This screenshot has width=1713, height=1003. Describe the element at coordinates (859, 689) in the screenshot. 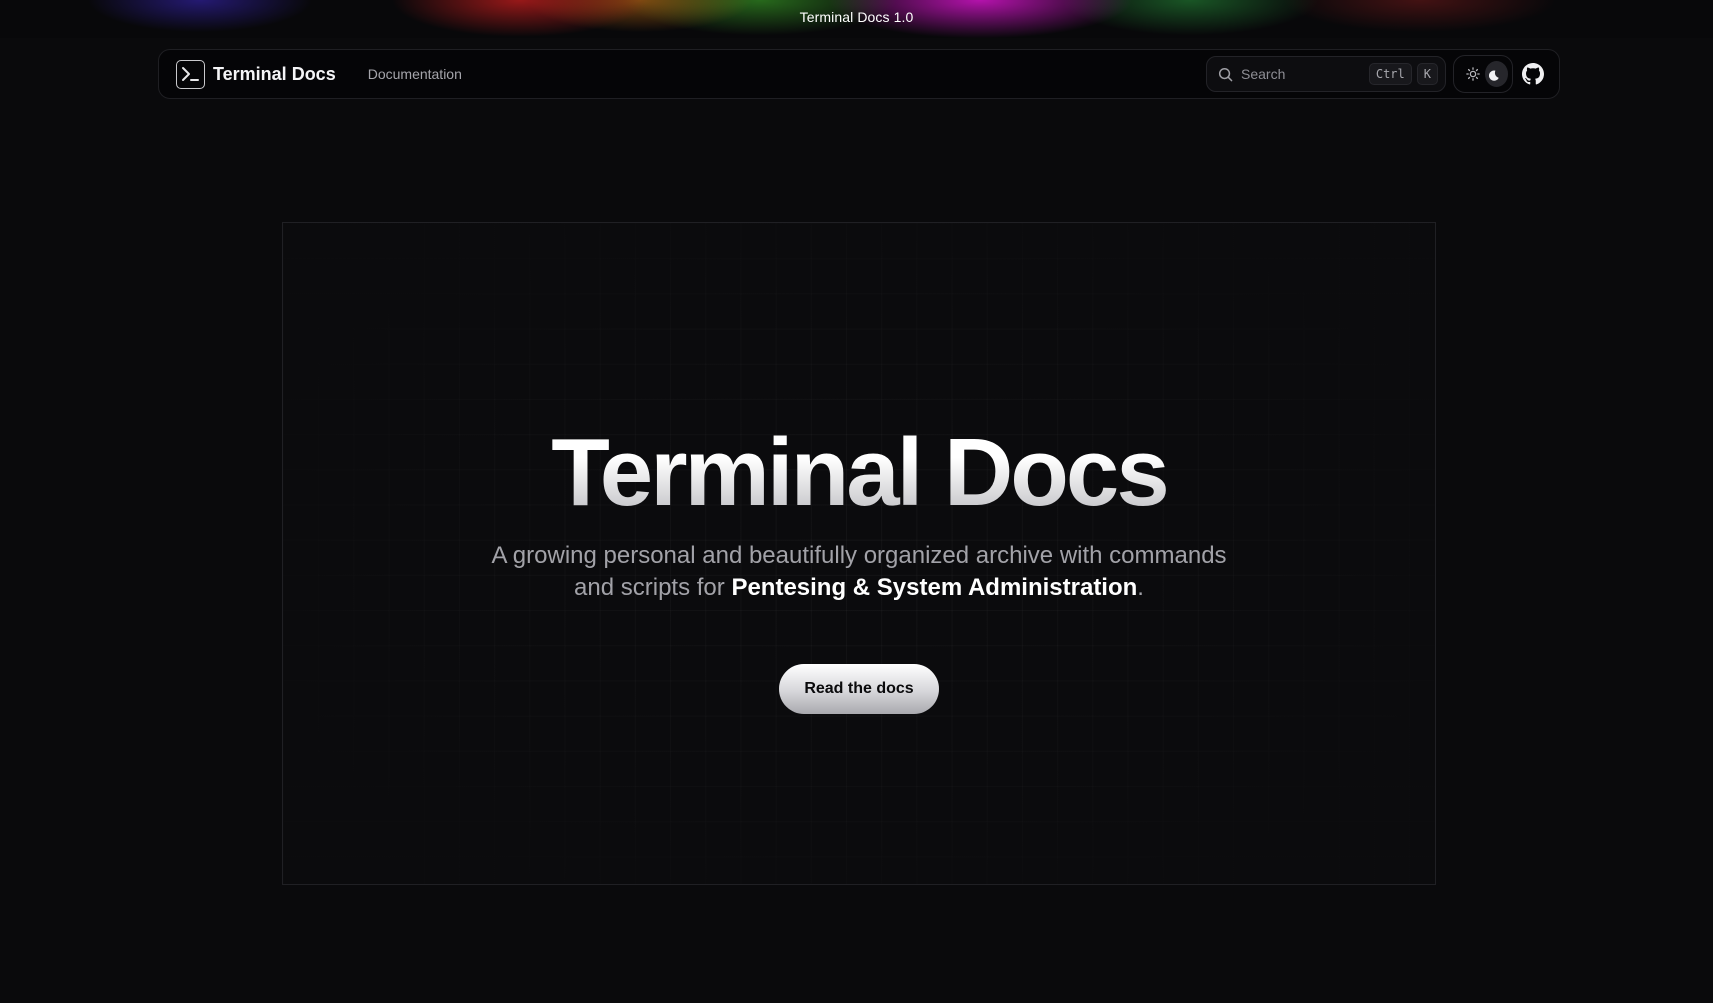

I see `read-docs-button: Read the docs` at that location.